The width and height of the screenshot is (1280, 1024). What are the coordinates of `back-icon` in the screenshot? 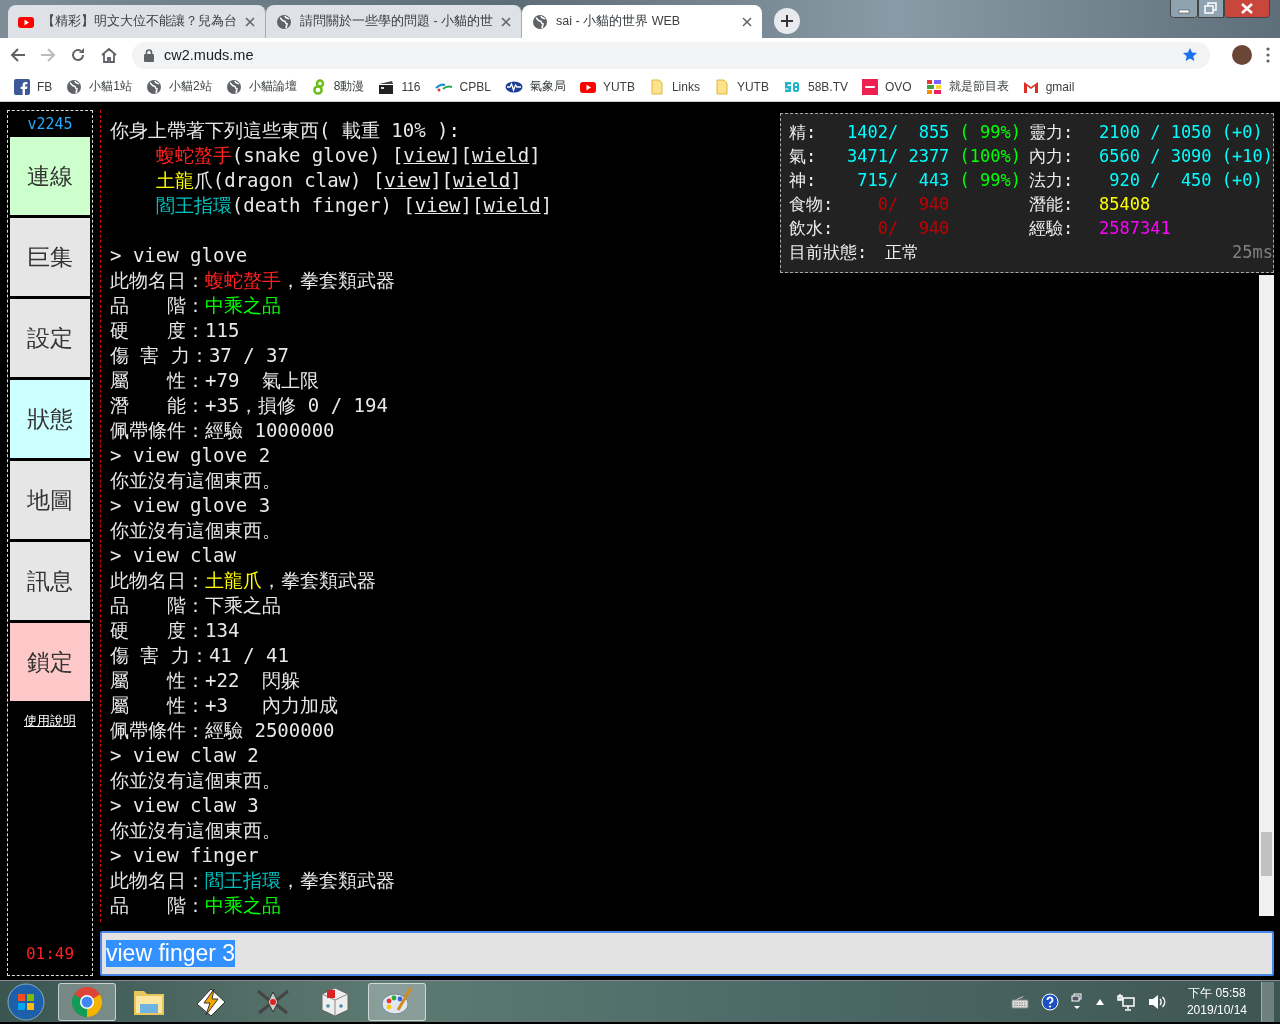 It's located at (18, 55).